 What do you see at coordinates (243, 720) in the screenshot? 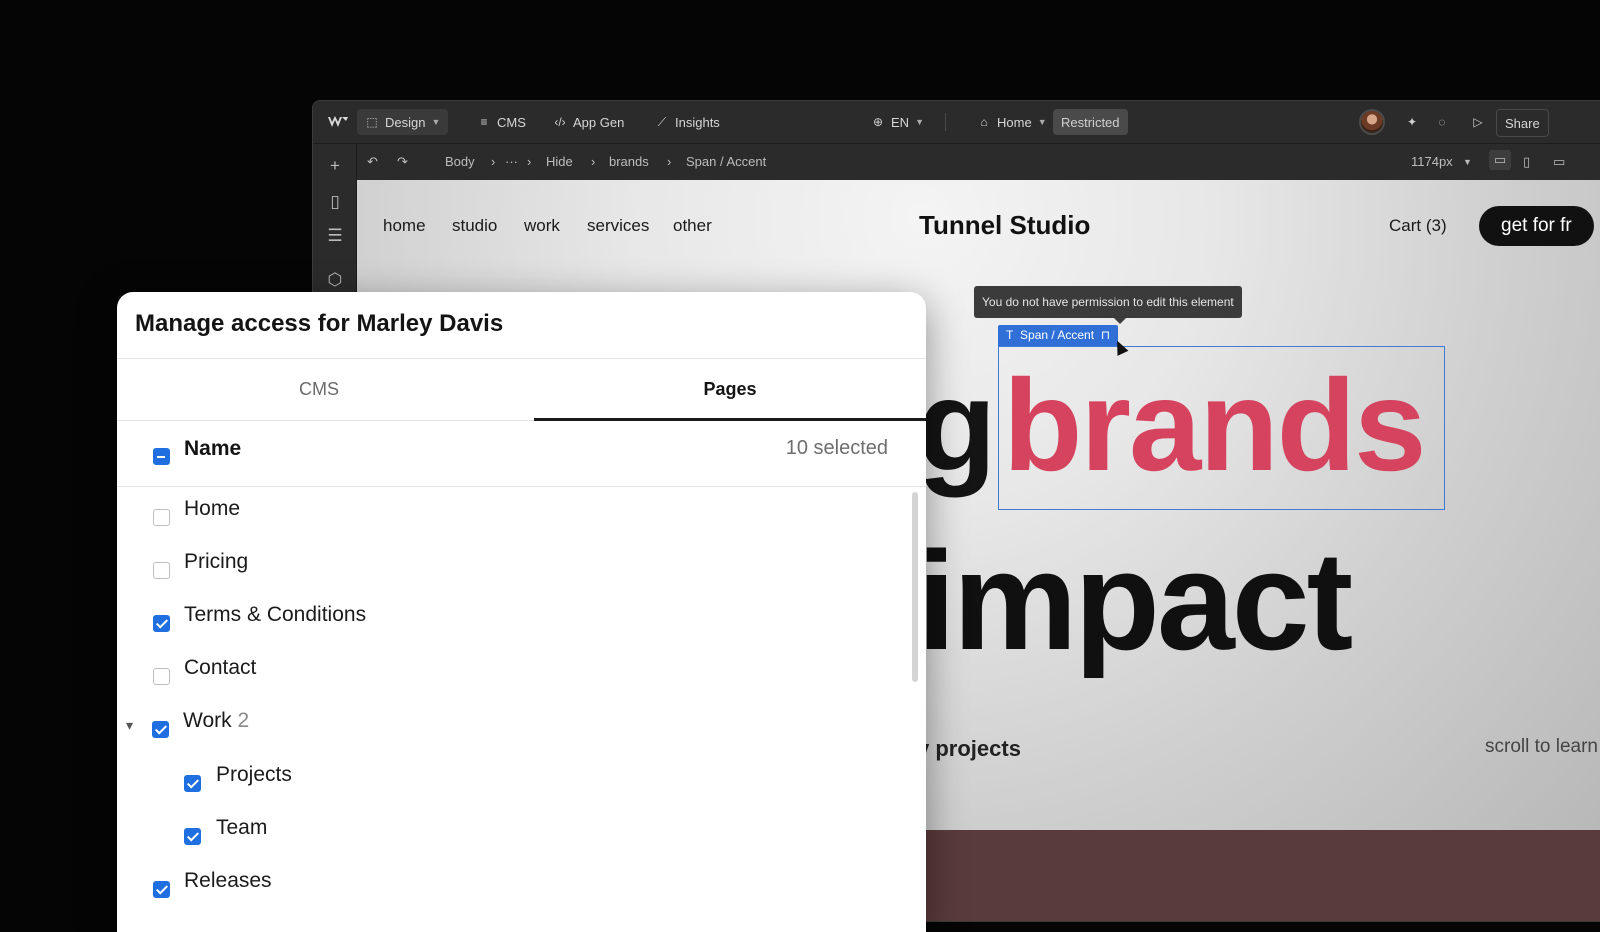
I see `folder-count: 2` at bounding box center [243, 720].